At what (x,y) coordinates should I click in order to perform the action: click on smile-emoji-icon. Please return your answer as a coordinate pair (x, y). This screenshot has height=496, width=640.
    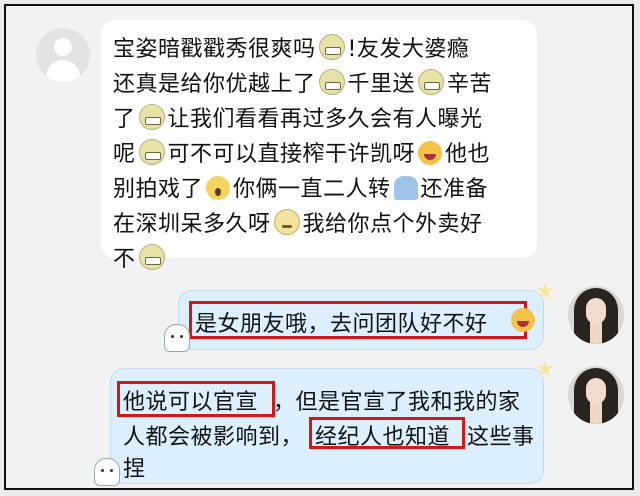
    Looking at the image, I should click on (523, 320).